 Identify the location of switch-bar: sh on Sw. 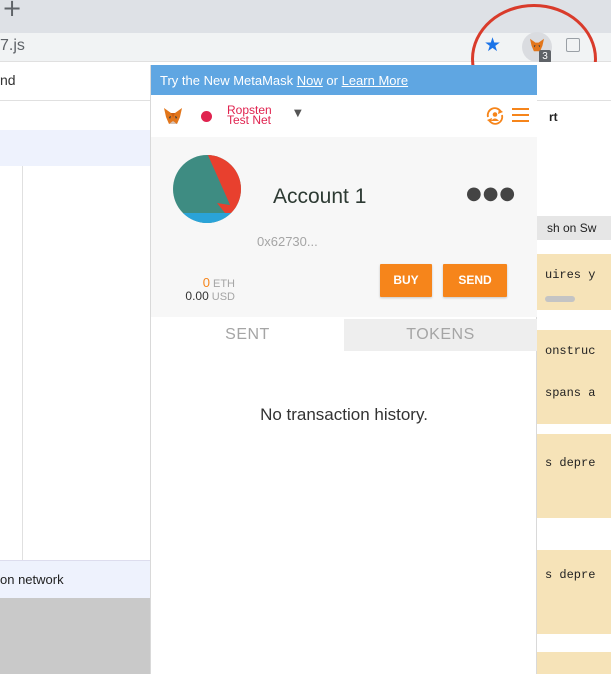
(574, 228).